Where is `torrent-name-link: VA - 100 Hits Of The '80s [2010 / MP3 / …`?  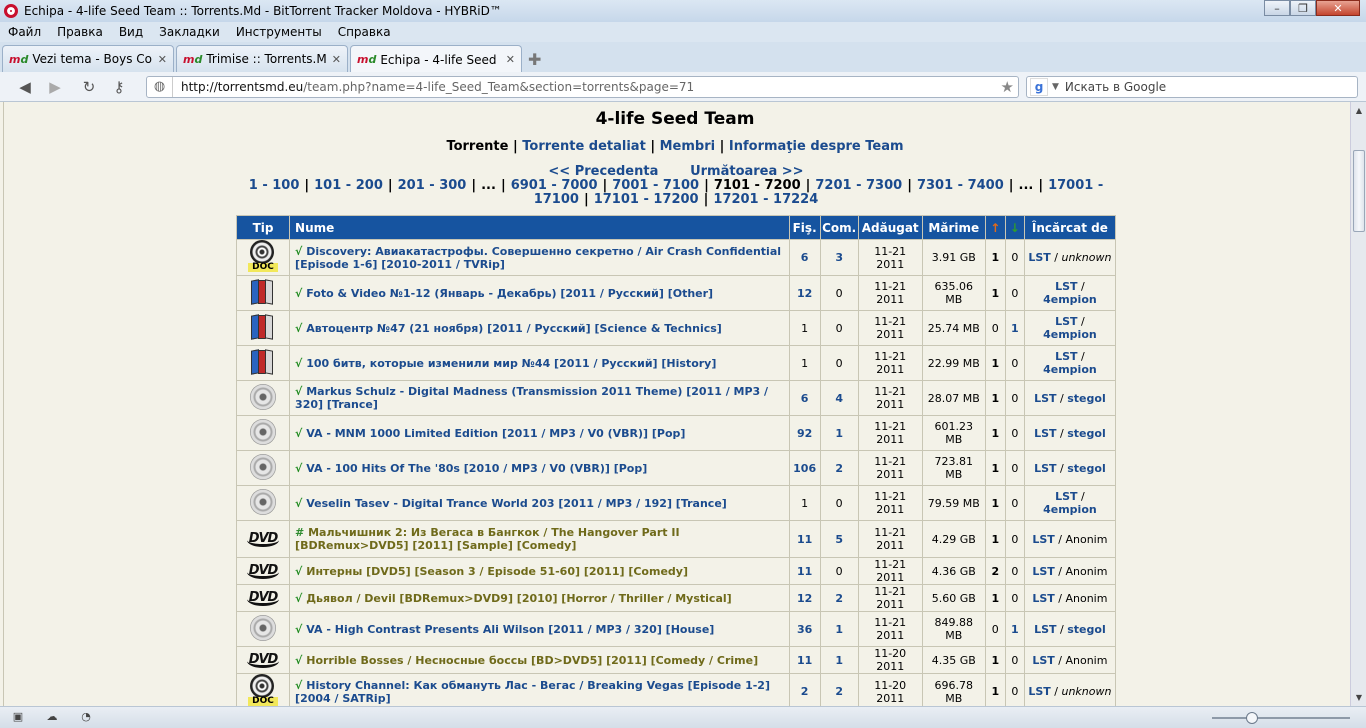 torrent-name-link: VA - 100 Hits Of The '80s [2010 / MP3 / … is located at coordinates (476, 468).